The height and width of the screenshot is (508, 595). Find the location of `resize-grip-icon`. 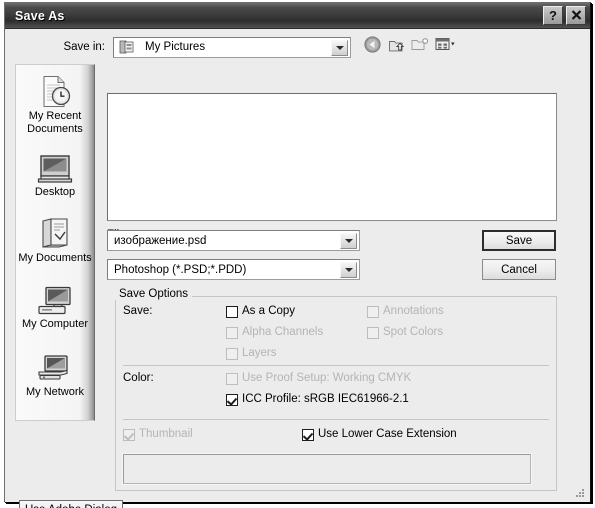

resize-grip-icon is located at coordinates (580, 493).